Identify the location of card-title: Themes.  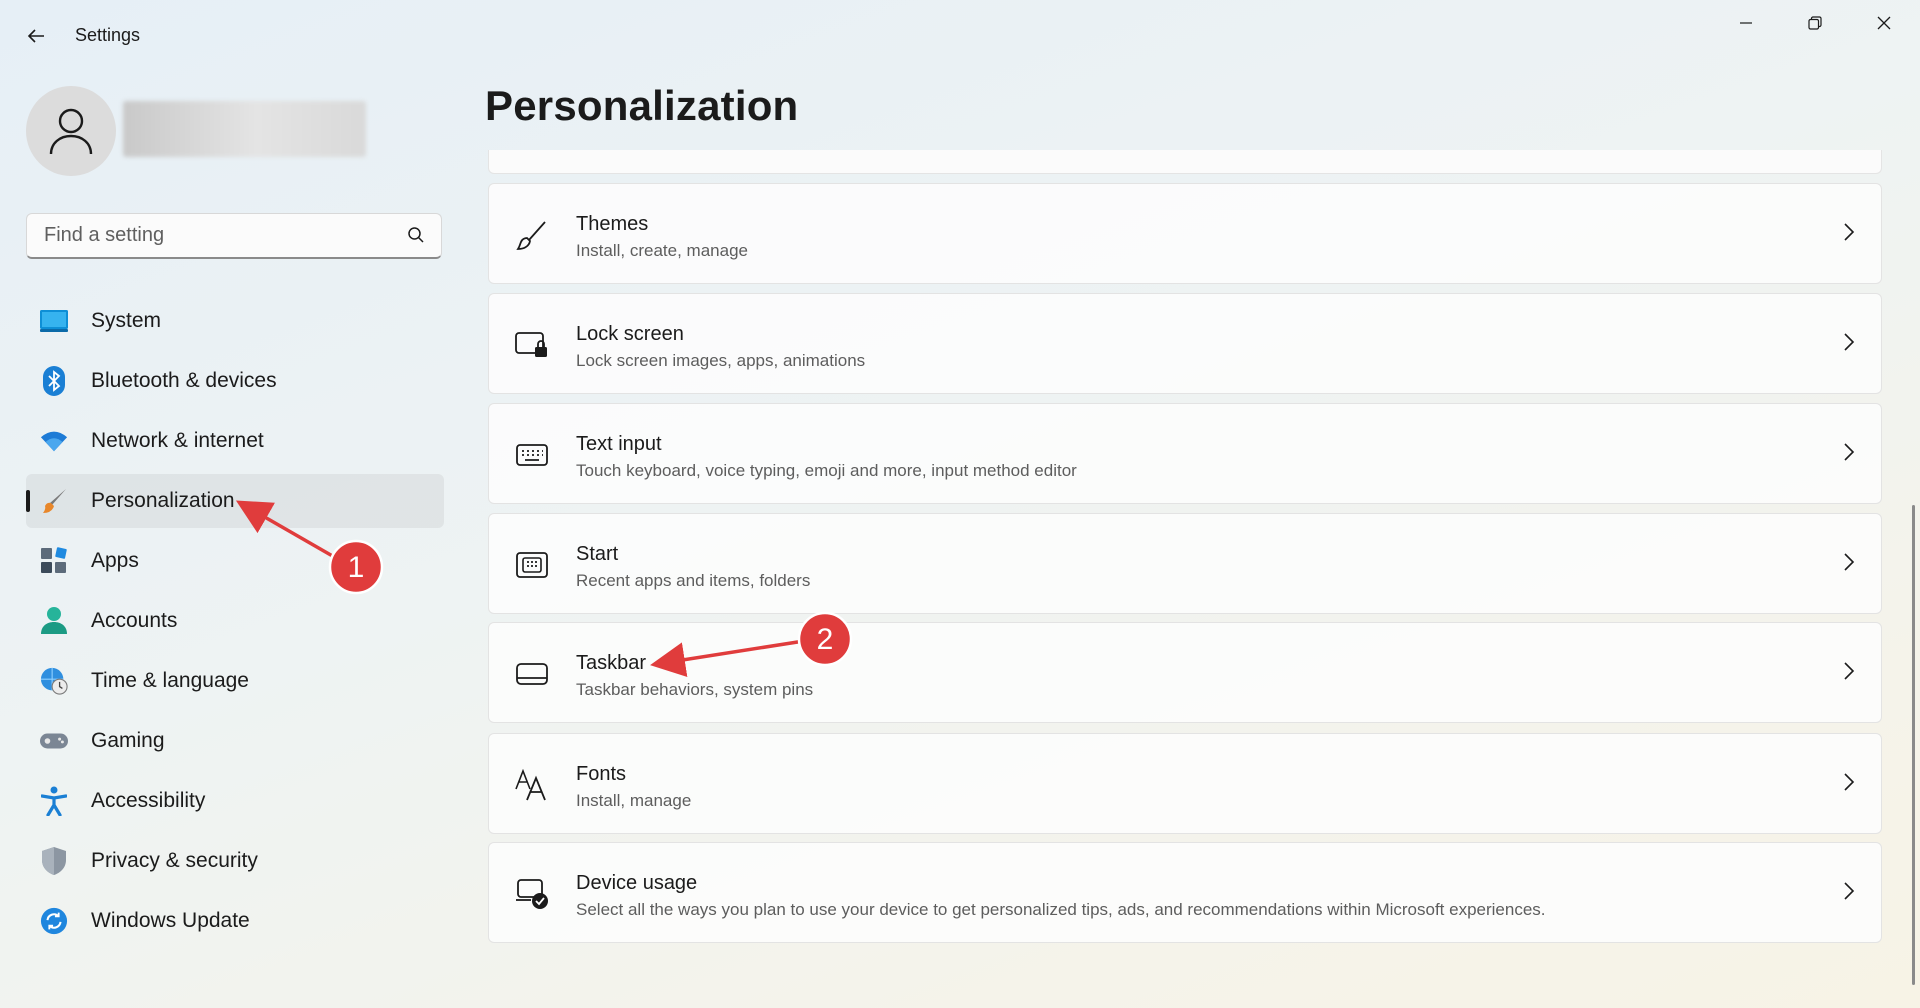
(612, 224).